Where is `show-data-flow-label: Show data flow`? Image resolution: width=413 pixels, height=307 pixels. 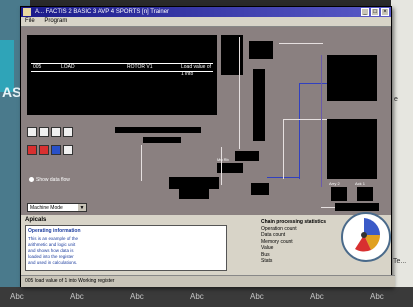 show-data-flow-label: Show data flow is located at coordinates (53, 180).